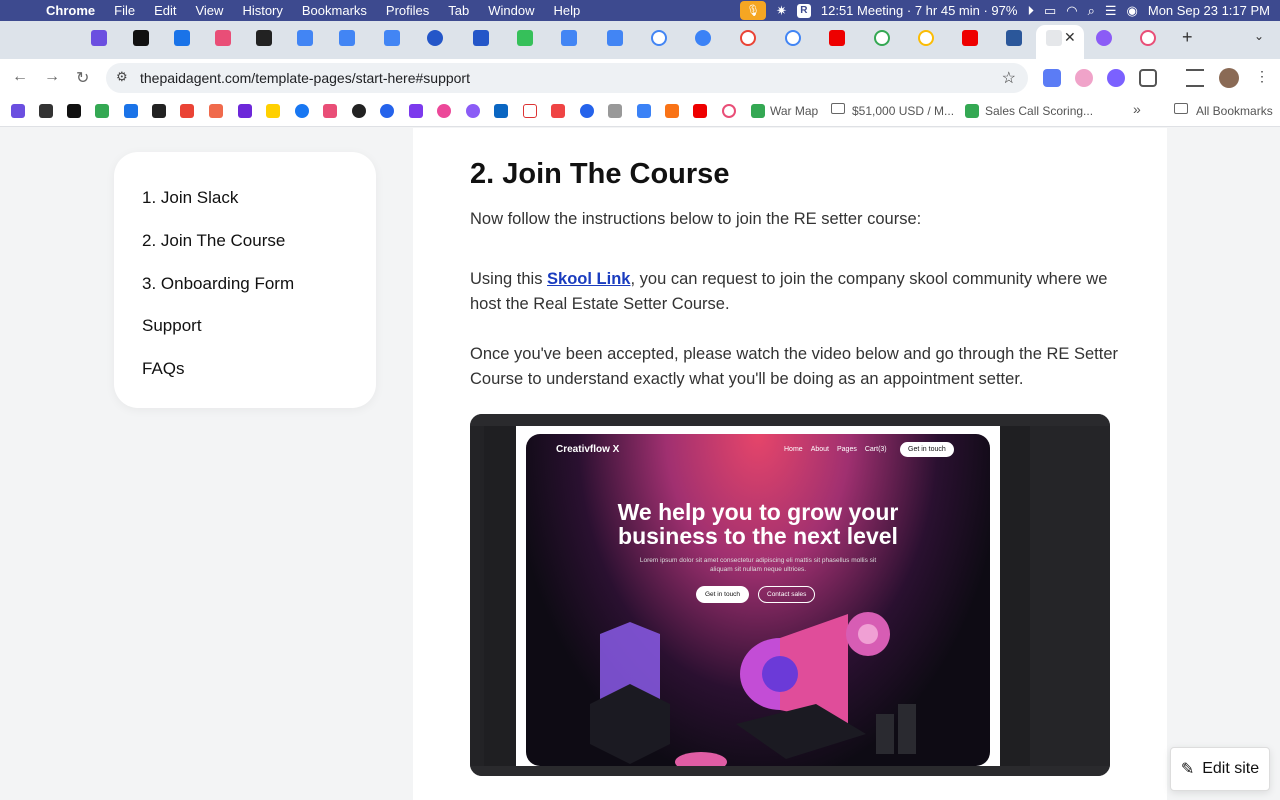 This screenshot has width=1280, height=800. What do you see at coordinates (190, 198) in the screenshot?
I see `sidebar-item-join-slack: 1. Join Slack` at bounding box center [190, 198].